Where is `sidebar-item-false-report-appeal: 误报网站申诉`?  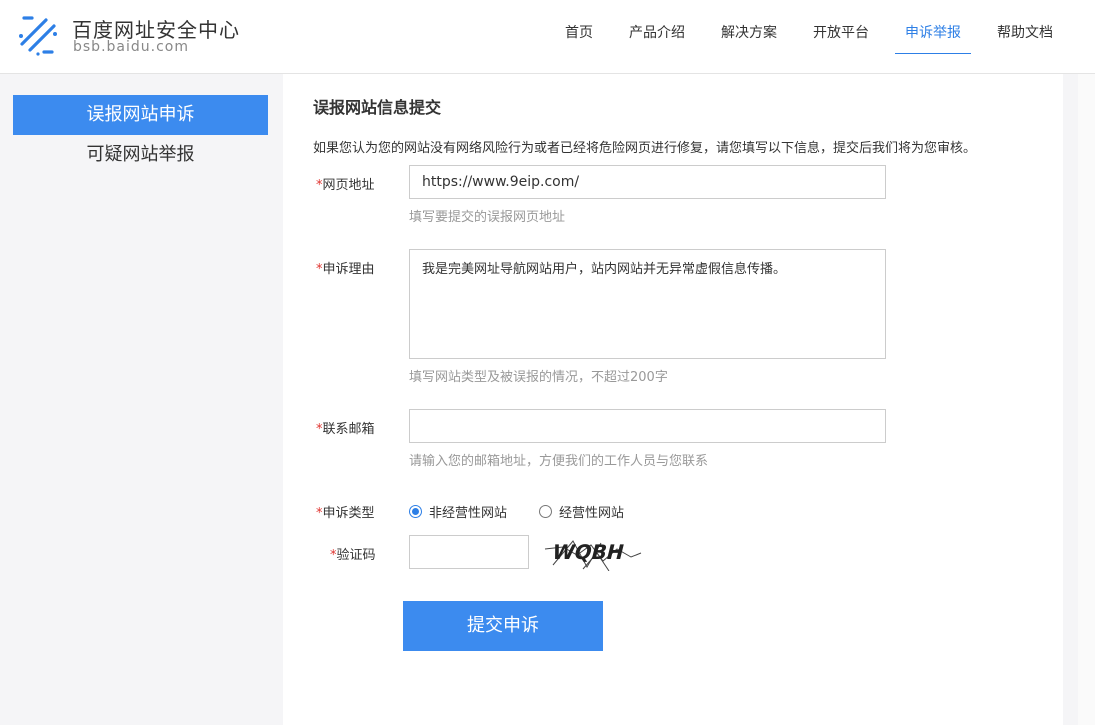 sidebar-item-false-report-appeal: 误报网站申诉 is located at coordinates (140, 115).